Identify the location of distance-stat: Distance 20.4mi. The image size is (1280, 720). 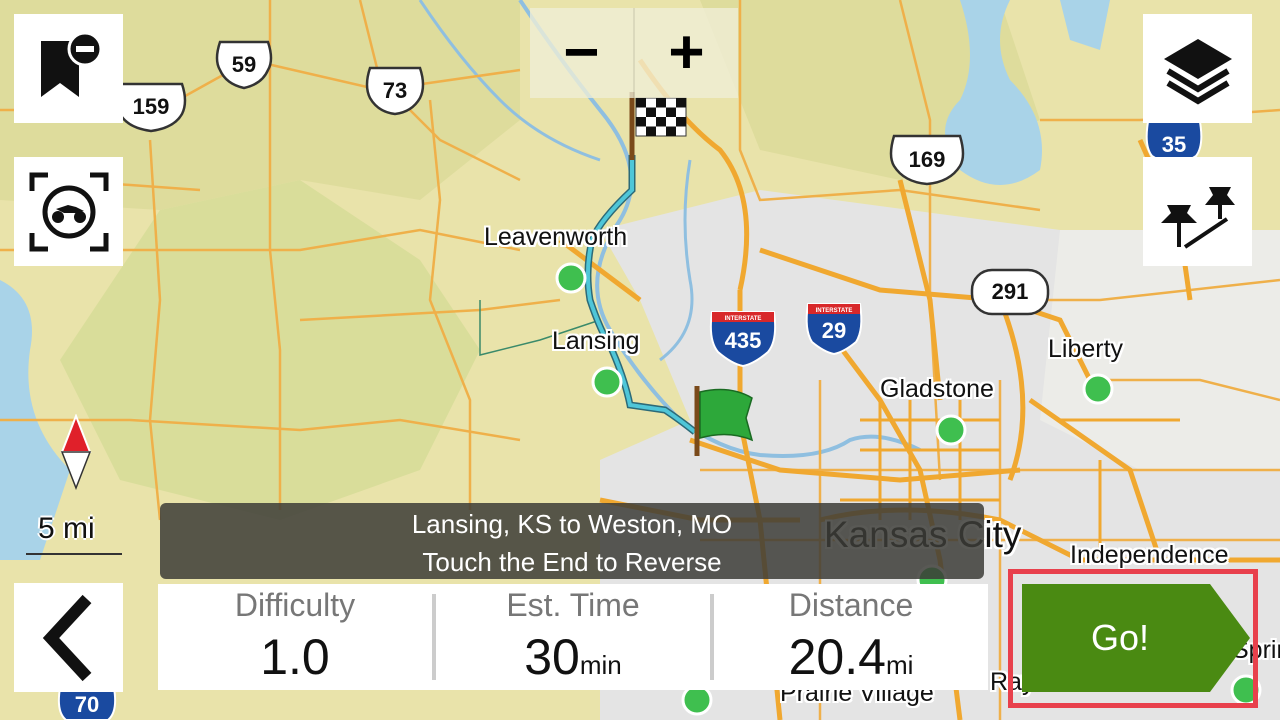
(851, 637).